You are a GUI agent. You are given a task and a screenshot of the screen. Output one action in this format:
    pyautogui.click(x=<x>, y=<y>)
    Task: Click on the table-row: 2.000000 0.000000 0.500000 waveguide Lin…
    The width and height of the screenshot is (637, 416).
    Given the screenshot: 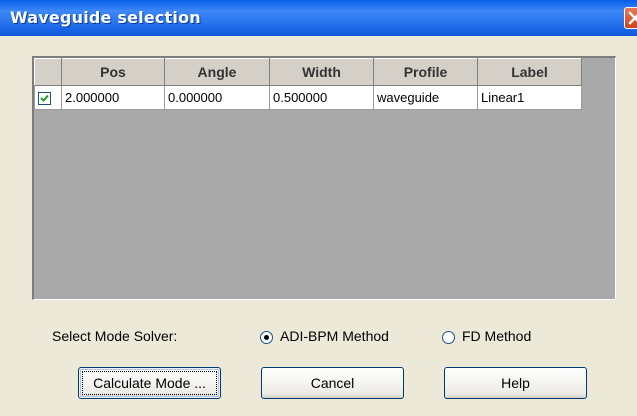 What is the action you would take?
    pyautogui.click(x=308, y=97)
    